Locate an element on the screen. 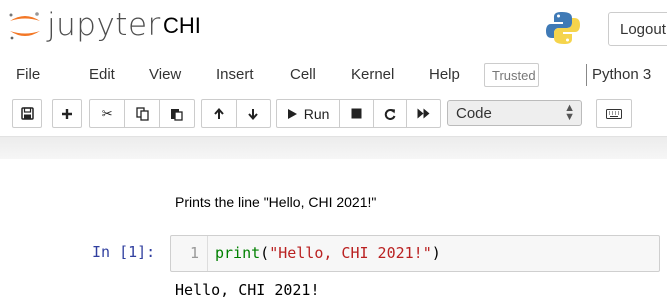 This screenshot has width=667, height=300. notebook-background-band is located at coordinates (333, 147).